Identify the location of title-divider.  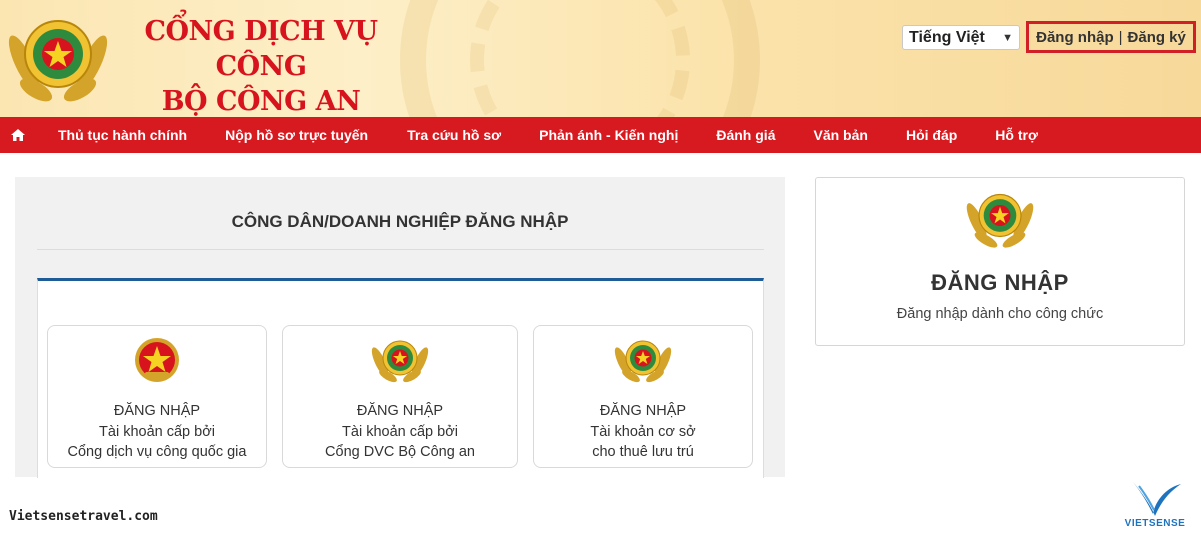
(400, 249).